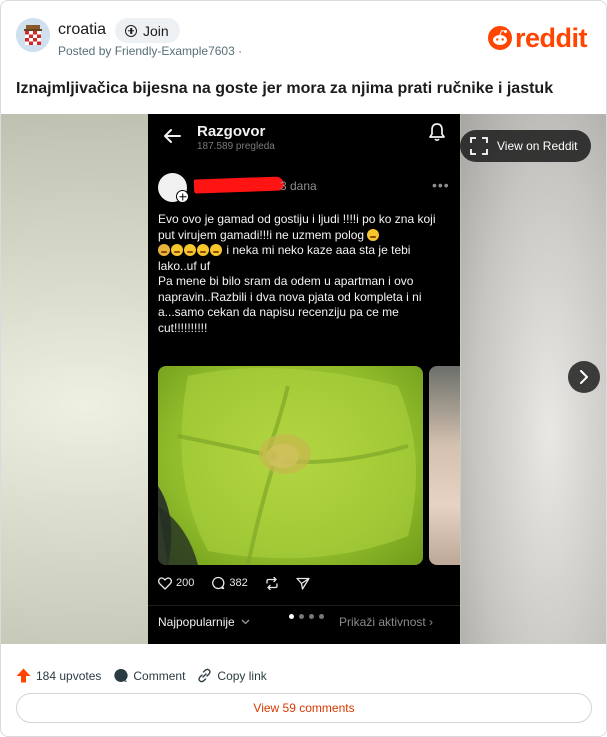 This screenshot has height=737, width=607. Describe the element at coordinates (441, 185) in the screenshot. I see `more-dots-icon: •••` at that location.